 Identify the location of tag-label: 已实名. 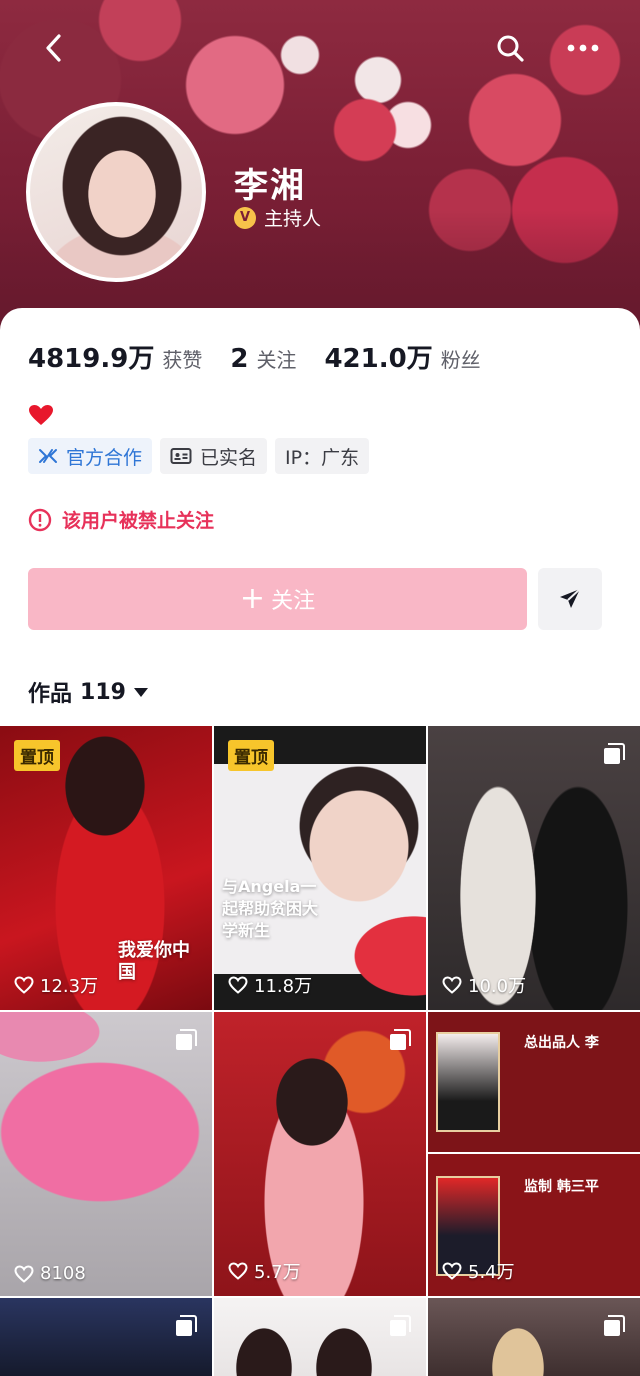
(229, 457).